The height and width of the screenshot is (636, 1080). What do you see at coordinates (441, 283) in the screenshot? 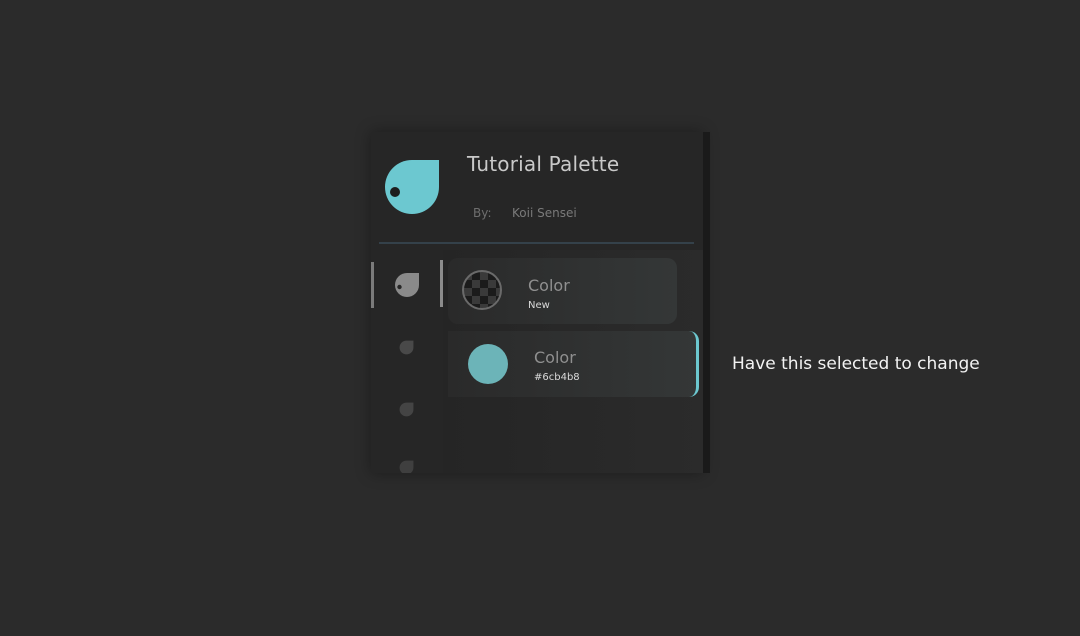
I see `rail-divider` at bounding box center [441, 283].